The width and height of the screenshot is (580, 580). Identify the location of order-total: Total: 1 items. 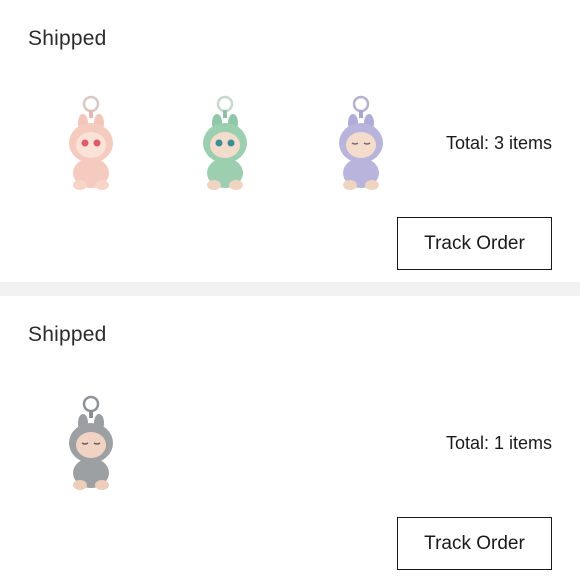
(498, 443).